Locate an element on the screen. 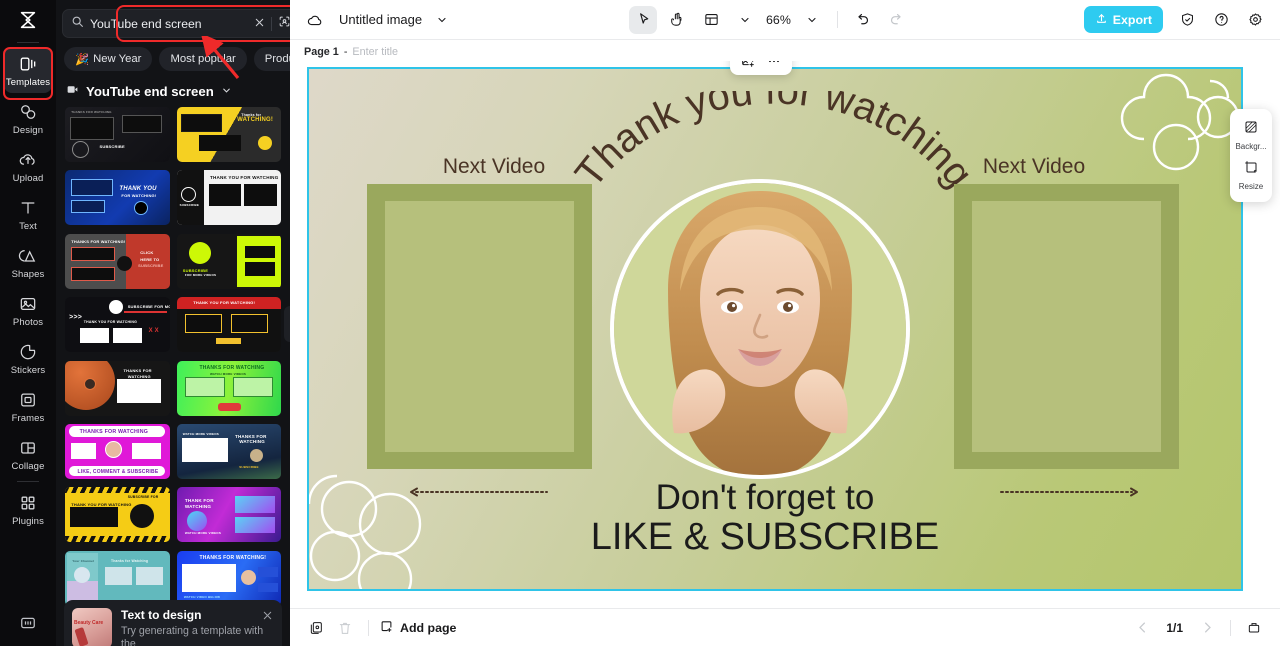 This screenshot has width=1280, height=646. template-card: SUBSCRIBE THANKS FOR WATCHING is located at coordinates (117, 134).